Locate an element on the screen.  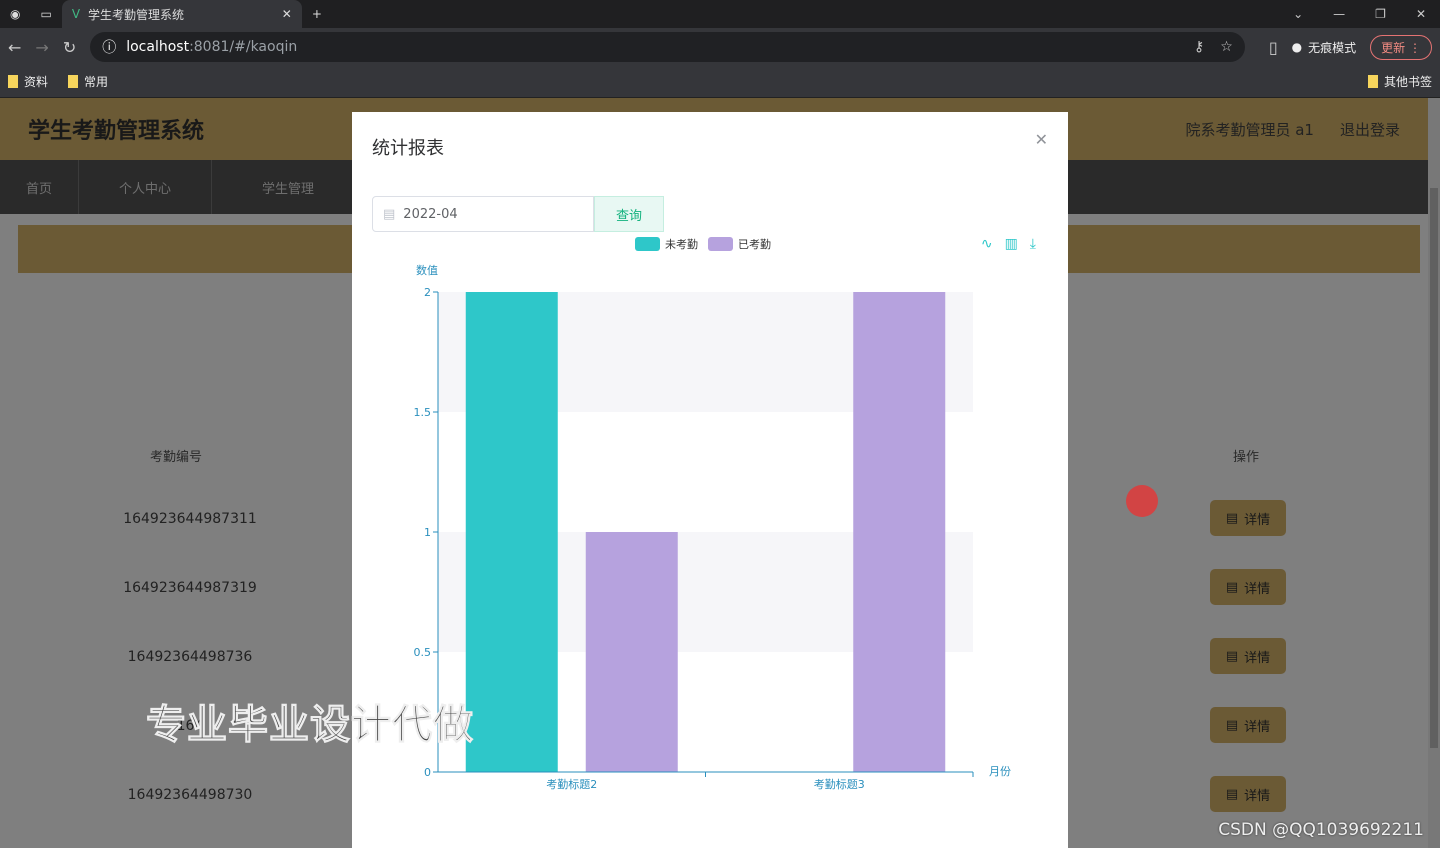
minimize-icon: — is located at coordinates (1339, 14).